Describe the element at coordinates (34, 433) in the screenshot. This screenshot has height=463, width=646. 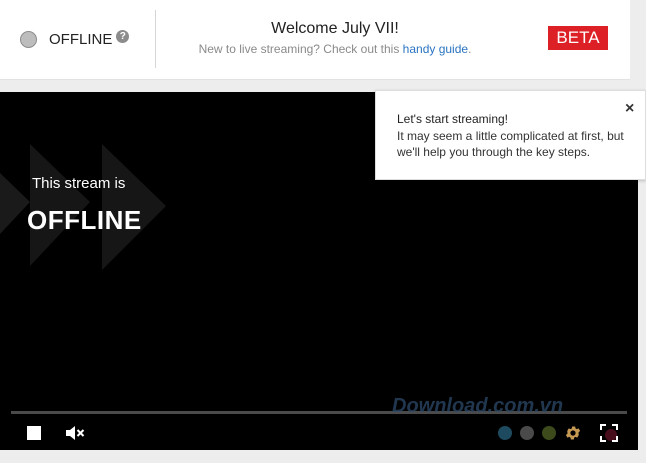
I see `stop-button` at that location.